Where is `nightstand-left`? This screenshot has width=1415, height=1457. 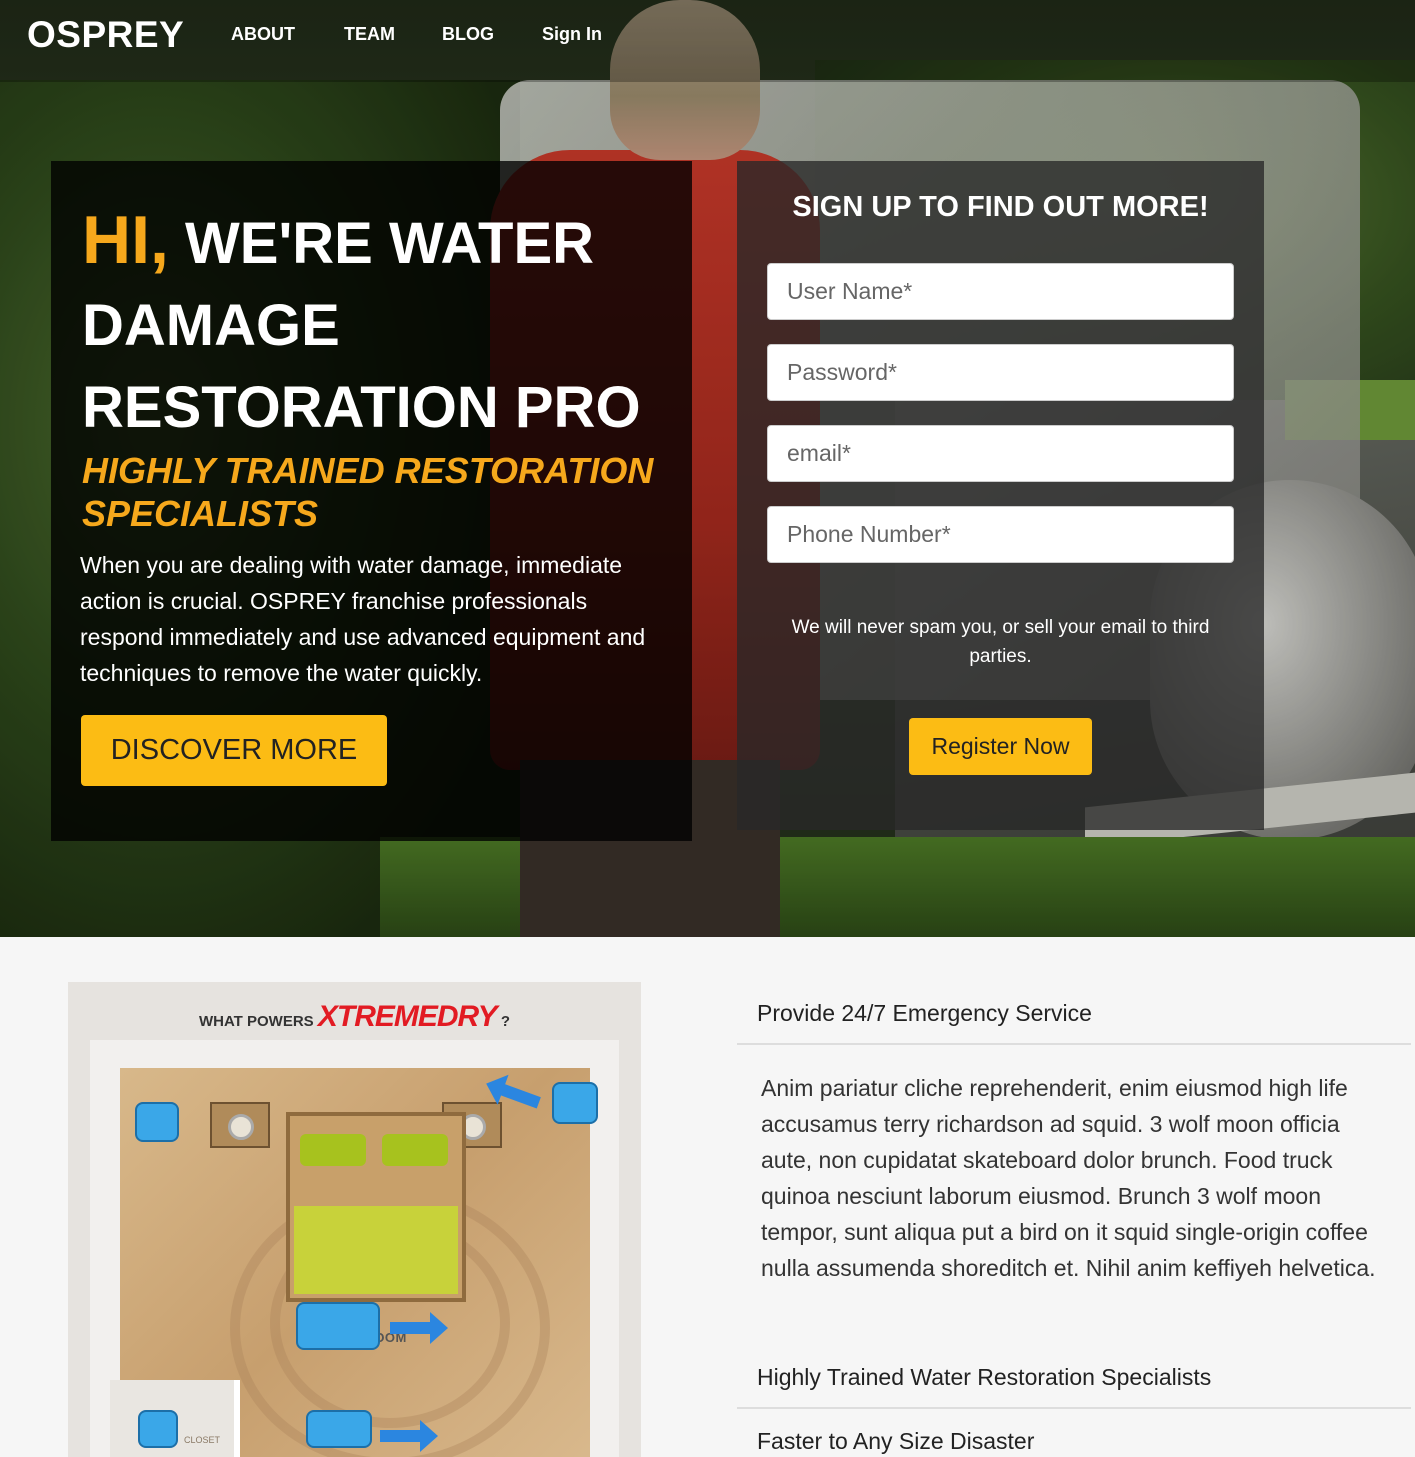 nightstand-left is located at coordinates (240, 1125).